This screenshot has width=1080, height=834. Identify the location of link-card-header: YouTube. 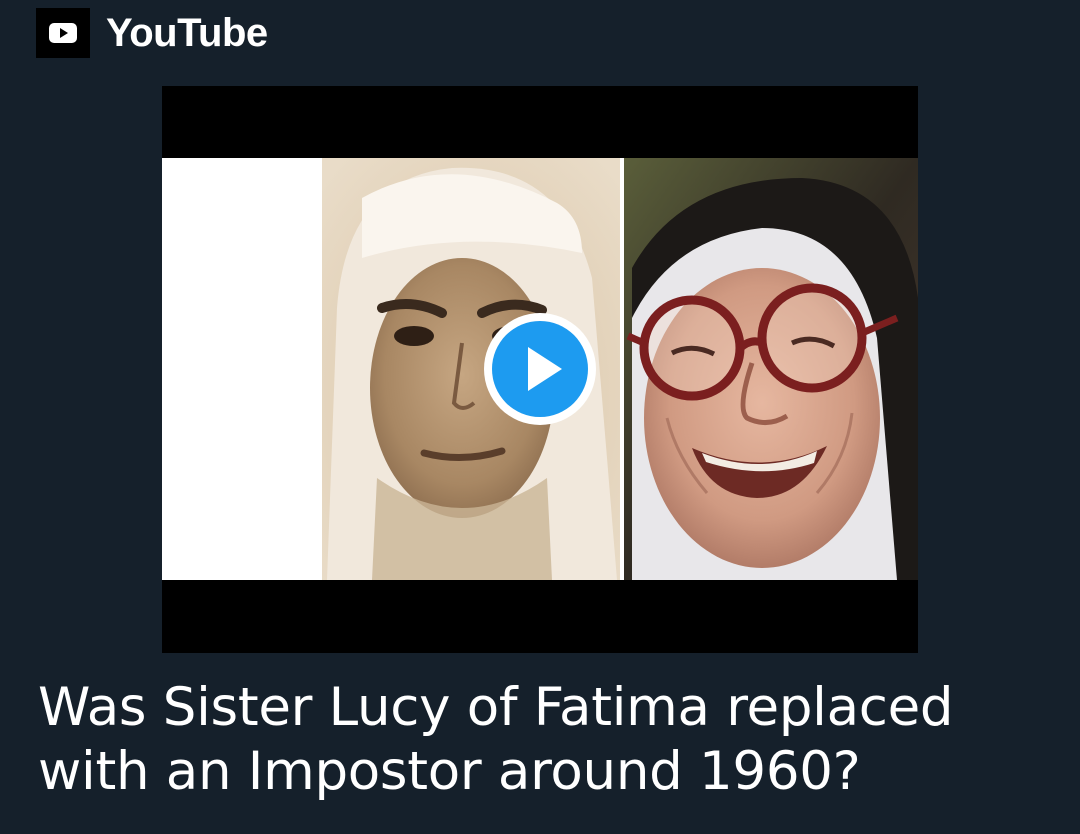
(152, 33).